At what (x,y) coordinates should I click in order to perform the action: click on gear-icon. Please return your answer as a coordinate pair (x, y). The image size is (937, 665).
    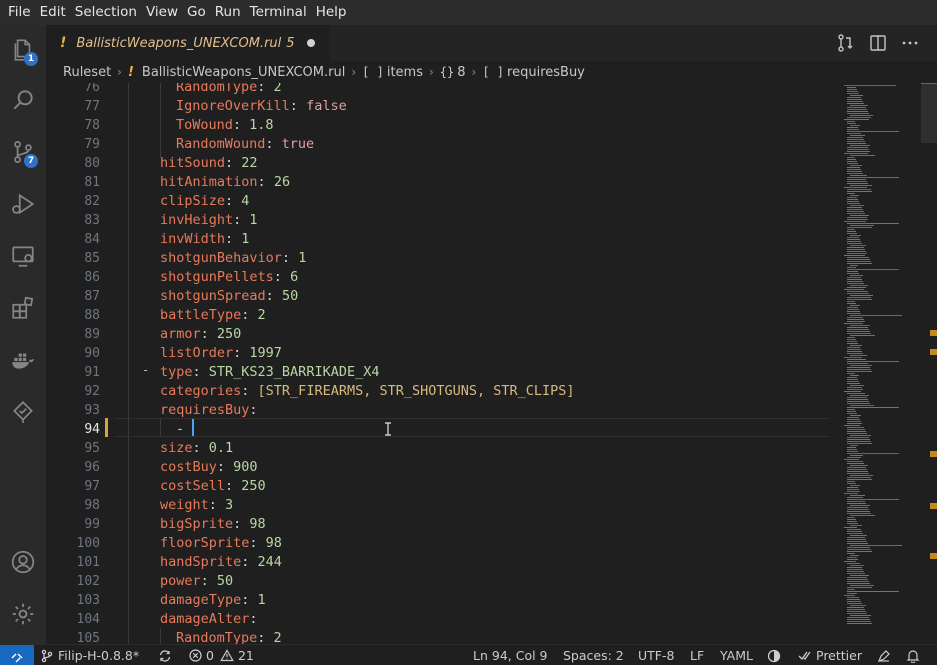
    Looking at the image, I should click on (23, 614).